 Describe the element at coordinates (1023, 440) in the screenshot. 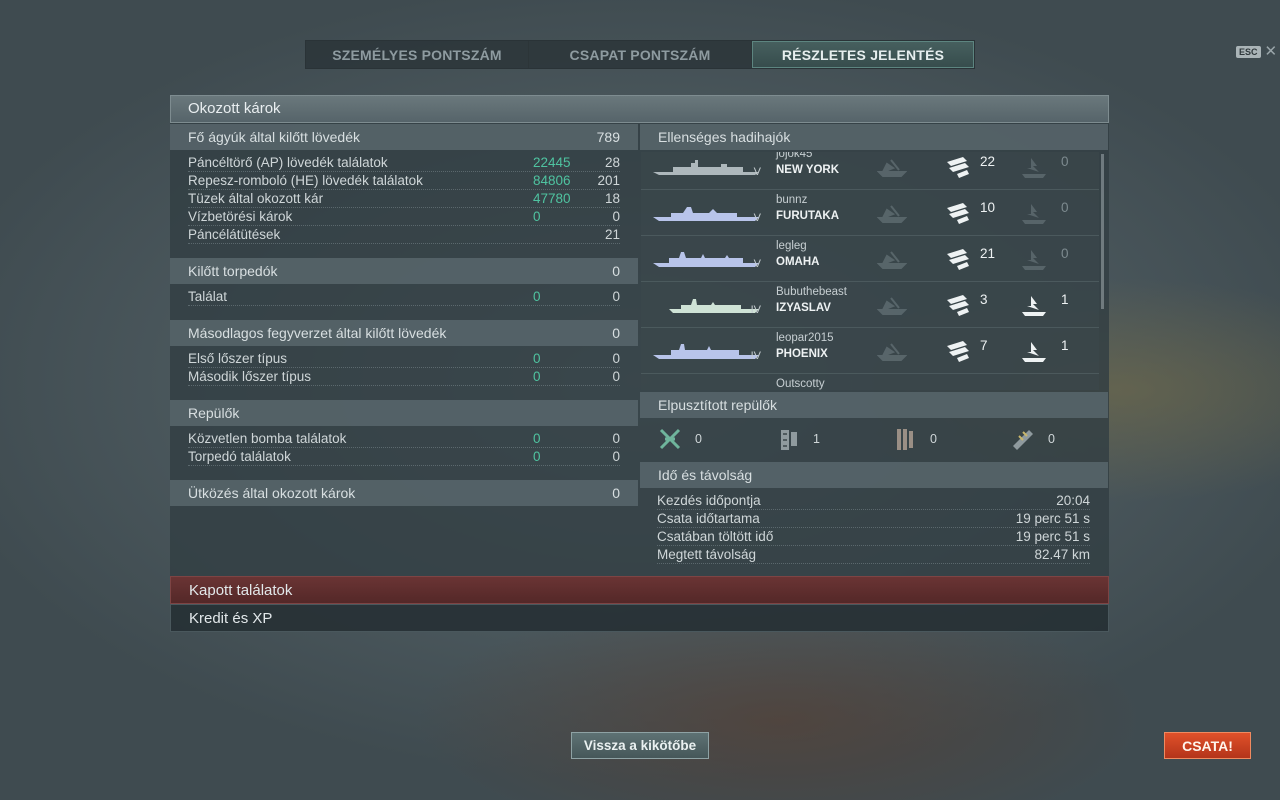

I see `spotter-plane-icon` at that location.